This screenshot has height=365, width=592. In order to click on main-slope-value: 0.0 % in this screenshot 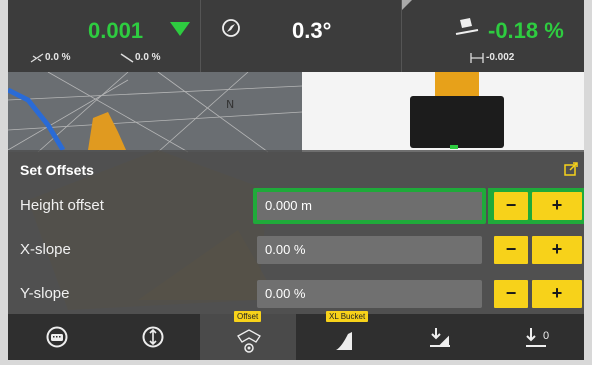, I will do `click(148, 57)`.